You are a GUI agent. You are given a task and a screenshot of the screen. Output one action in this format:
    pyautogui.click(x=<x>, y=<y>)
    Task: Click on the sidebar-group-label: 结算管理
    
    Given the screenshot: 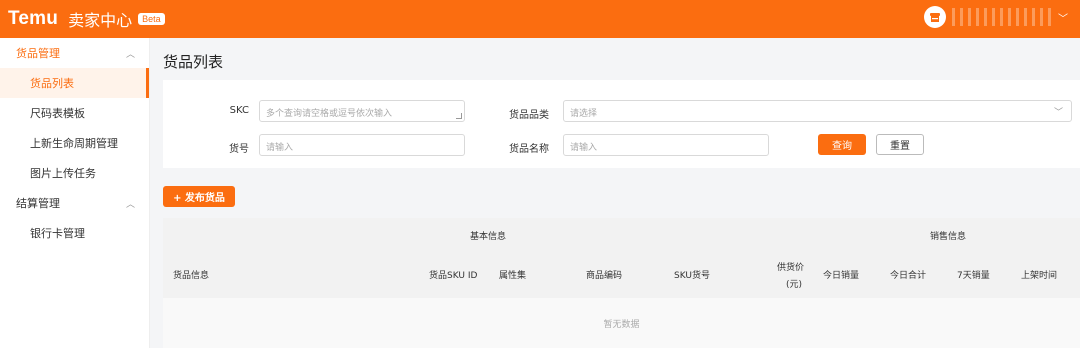 What is the action you would take?
    pyautogui.click(x=38, y=203)
    